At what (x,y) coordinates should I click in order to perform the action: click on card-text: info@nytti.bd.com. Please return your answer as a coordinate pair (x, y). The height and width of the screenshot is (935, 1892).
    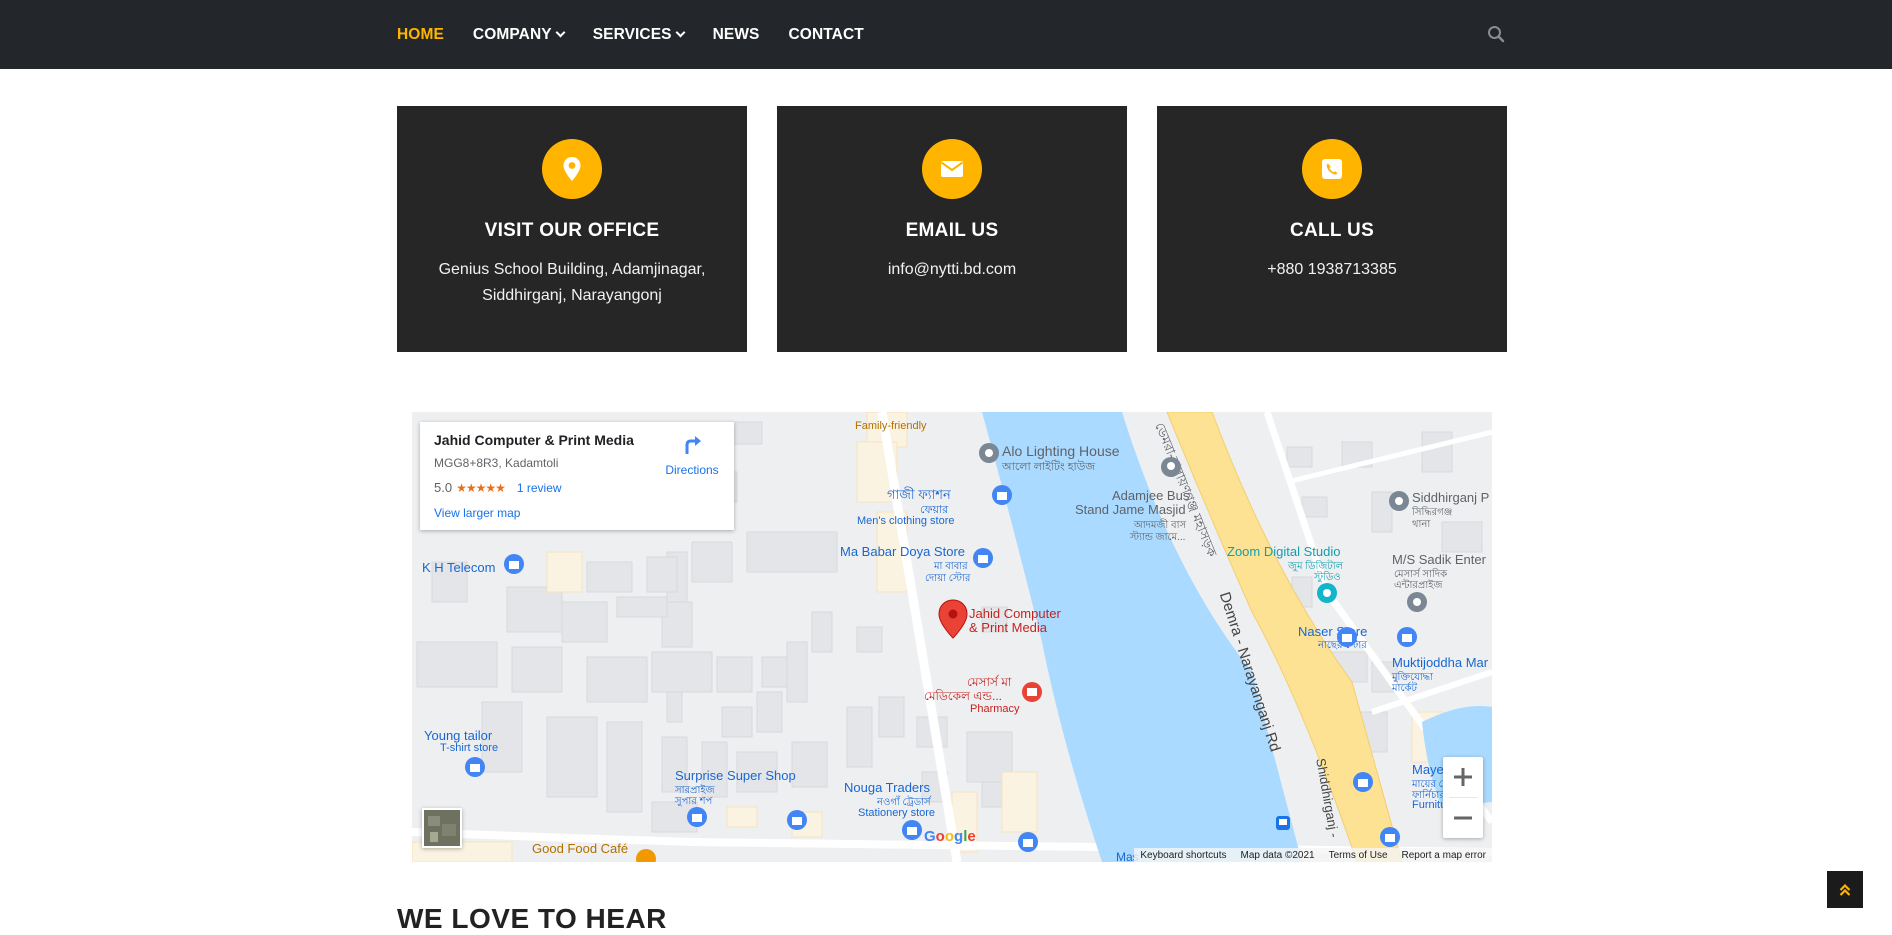
    Looking at the image, I should click on (952, 270).